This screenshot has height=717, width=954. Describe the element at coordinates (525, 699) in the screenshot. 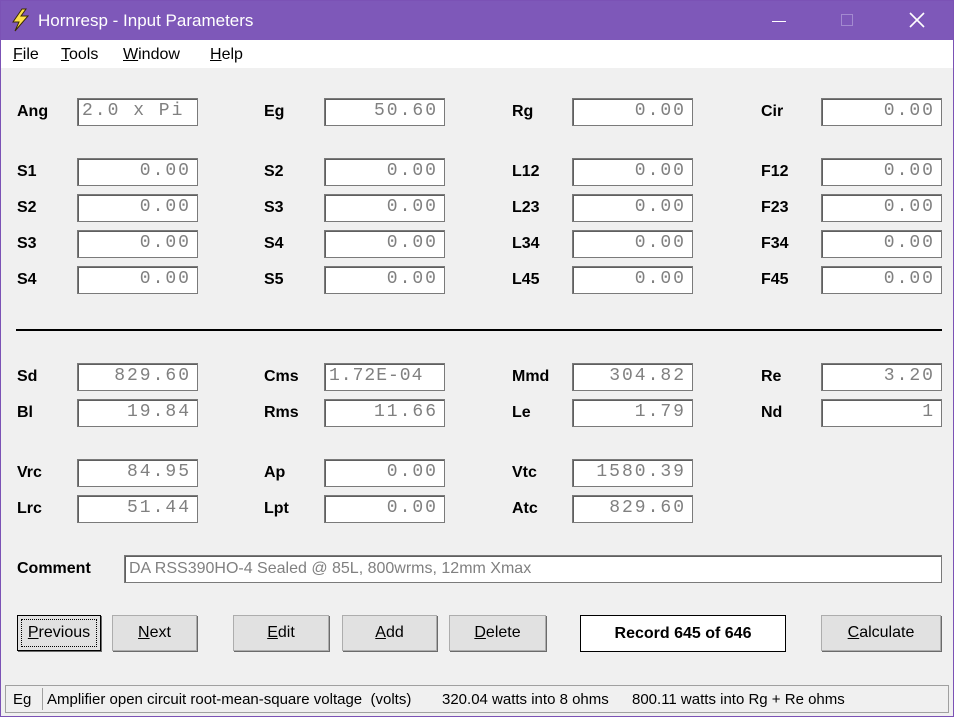

I see `status-power-8ohm: 320.04 watts into 8 ohms` at that location.